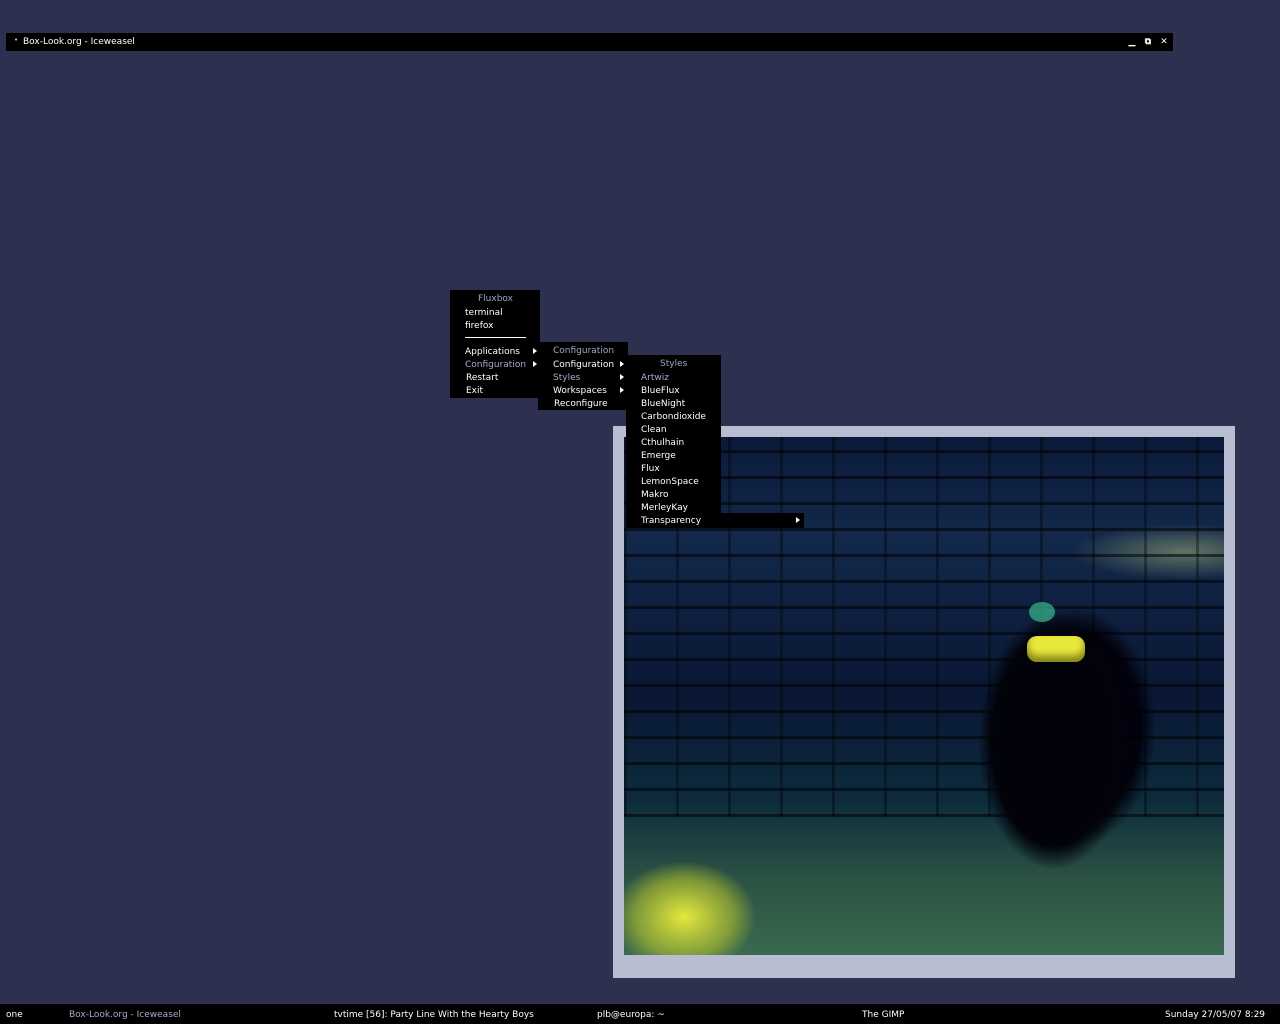  What do you see at coordinates (1215, 1015) in the screenshot?
I see `clock: Sunday 27/05/07 8:29` at bounding box center [1215, 1015].